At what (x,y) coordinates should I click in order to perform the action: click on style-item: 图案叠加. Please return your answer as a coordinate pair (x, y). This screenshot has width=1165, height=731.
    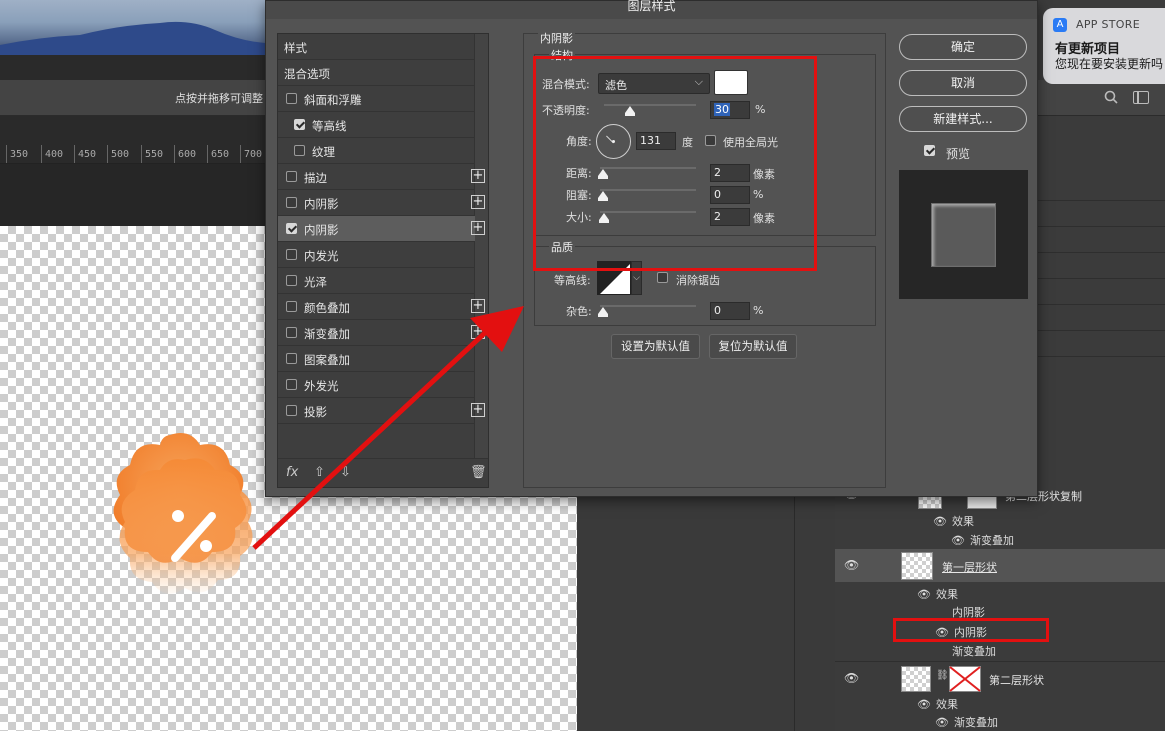
    Looking at the image, I should click on (376, 359).